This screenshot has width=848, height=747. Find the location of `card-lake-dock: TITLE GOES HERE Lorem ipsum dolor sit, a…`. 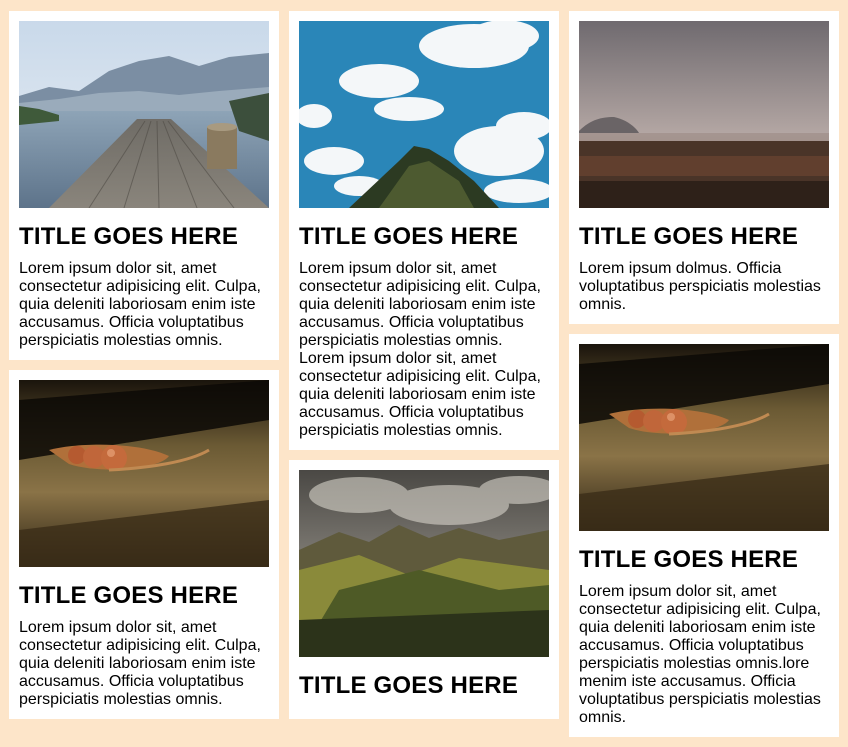

card-lake-dock: TITLE GOES HERE Lorem ipsum dolor sit, a… is located at coordinates (144, 185).